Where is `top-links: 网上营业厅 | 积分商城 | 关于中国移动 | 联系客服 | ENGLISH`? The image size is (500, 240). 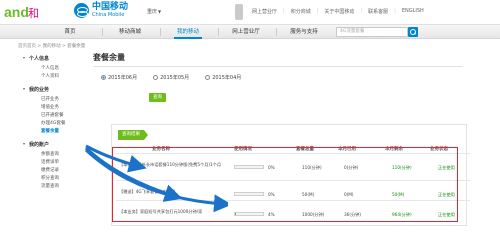 top-links: 网上营业厅 | 积分商城 | 关于中国移动 | 联系客服 | ENGLISH is located at coordinates (338, 11).